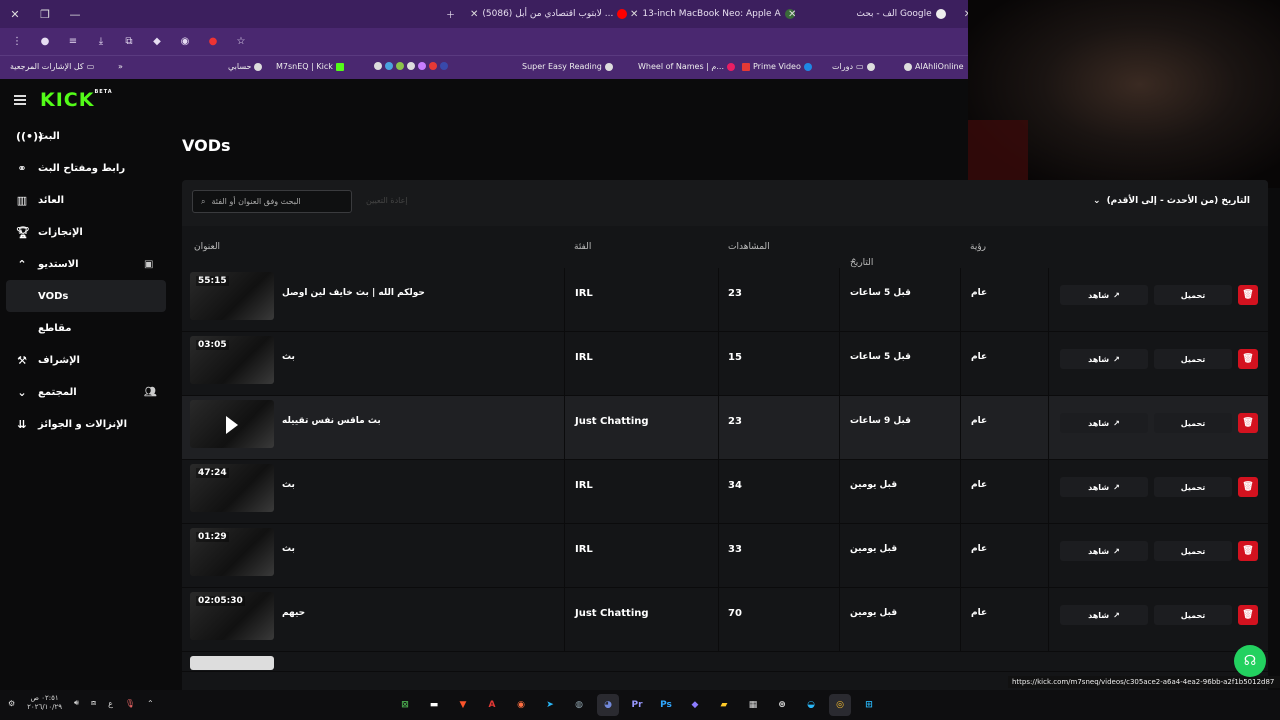 The height and width of the screenshot is (720, 1280). Describe the element at coordinates (157, 41) in the screenshot. I see `extension-icon: ◆` at that location.